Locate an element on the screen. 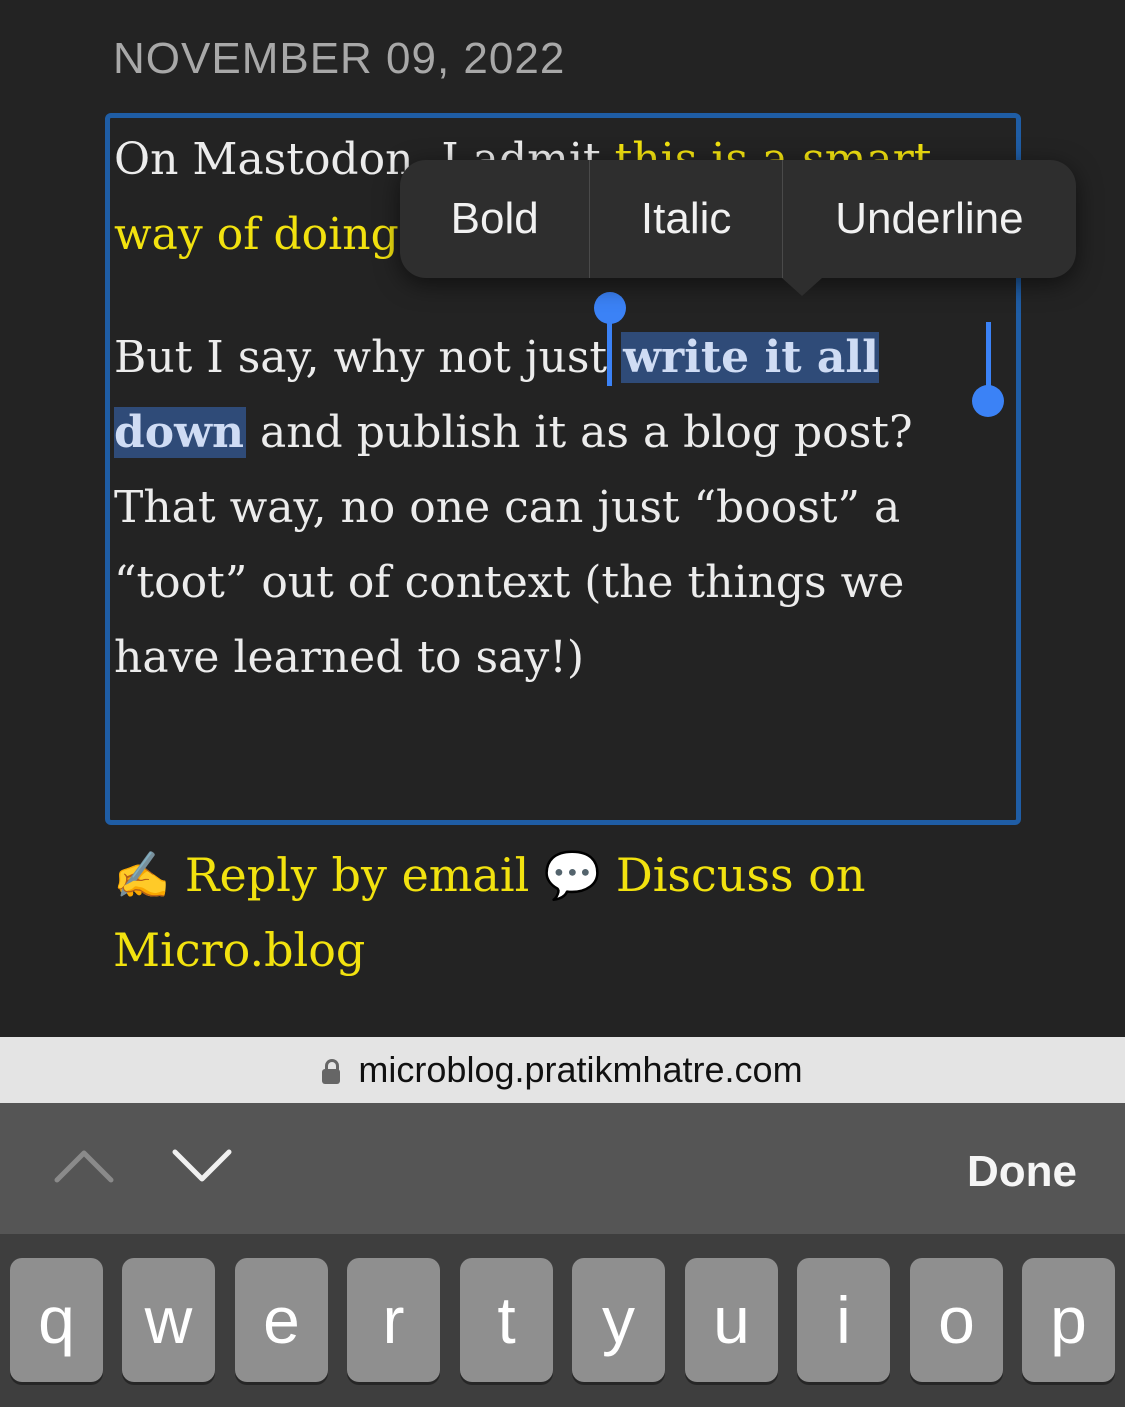  key-q: q is located at coordinates (56, 1320).